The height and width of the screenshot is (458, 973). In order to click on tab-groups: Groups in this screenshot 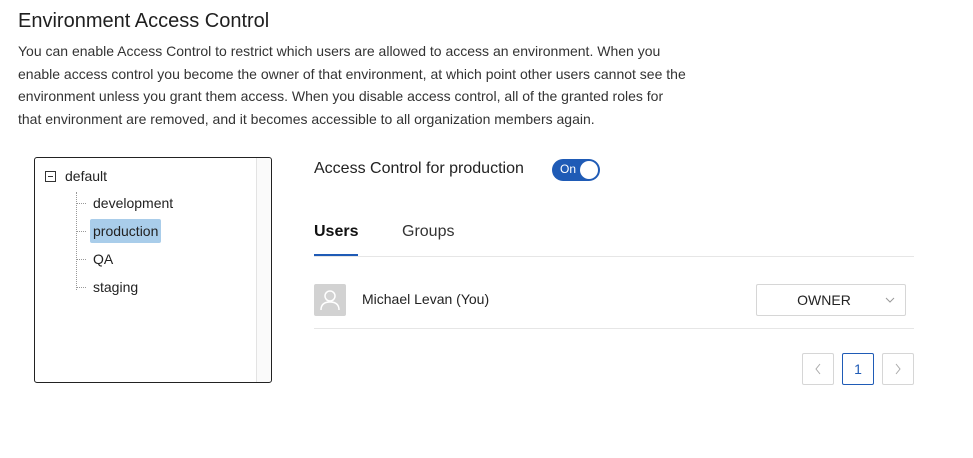, I will do `click(428, 238)`.